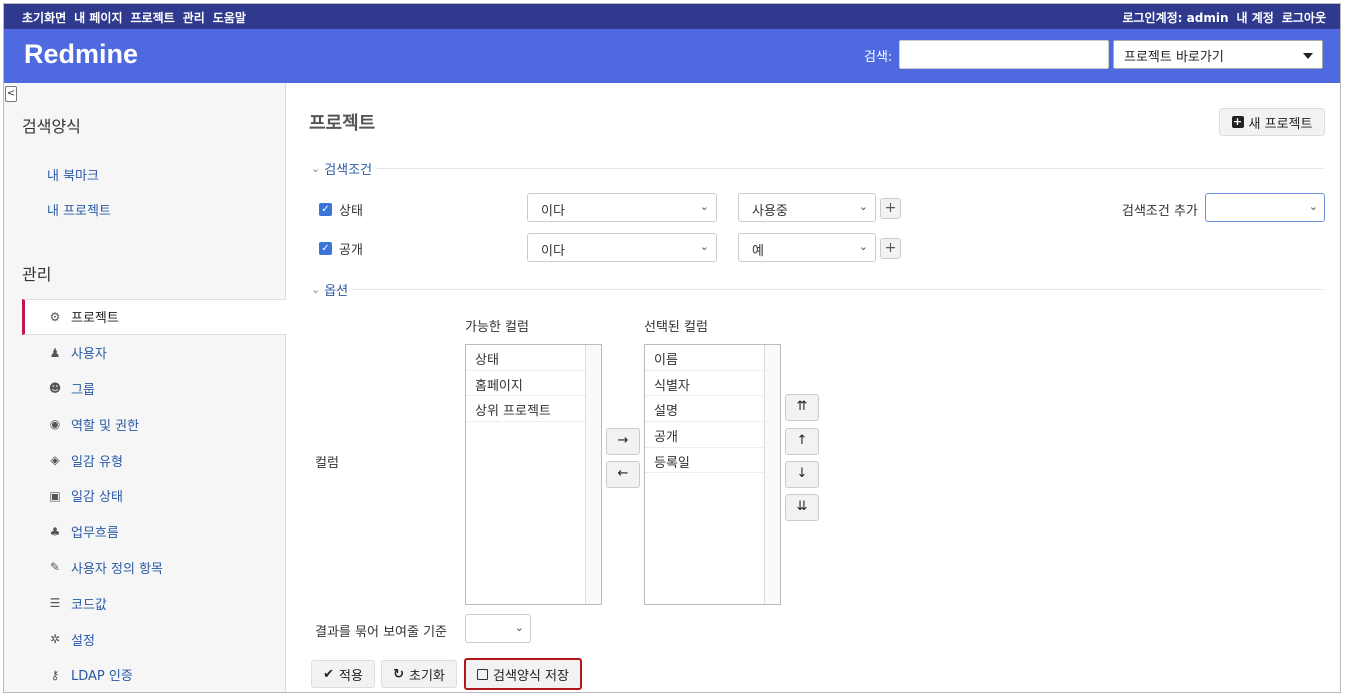  Describe the element at coordinates (807, 247) in the screenshot. I see `filter-public-value: 예 ⌄` at that location.